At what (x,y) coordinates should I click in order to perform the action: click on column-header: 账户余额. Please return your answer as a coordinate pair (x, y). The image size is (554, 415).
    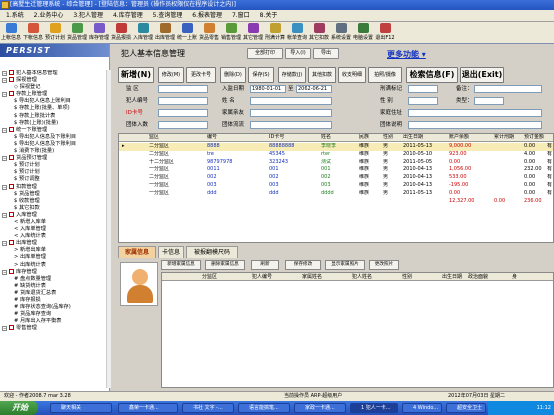
    Looking at the image, I should click on (459, 138).